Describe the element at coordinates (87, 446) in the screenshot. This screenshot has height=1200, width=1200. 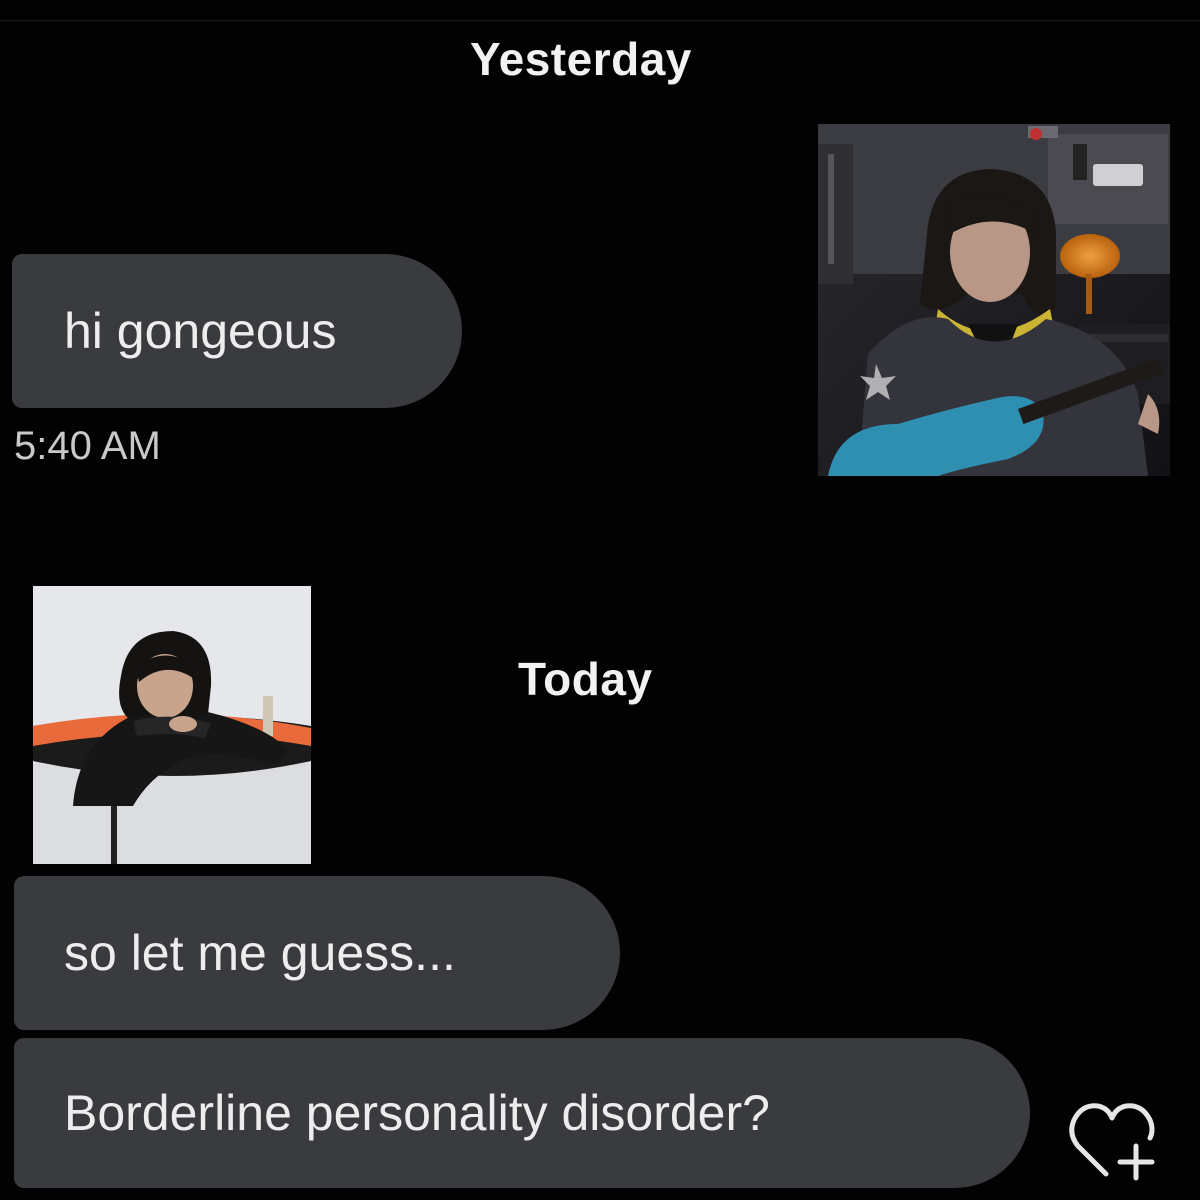
I see `message-timestamp: 5:40 AM` at that location.